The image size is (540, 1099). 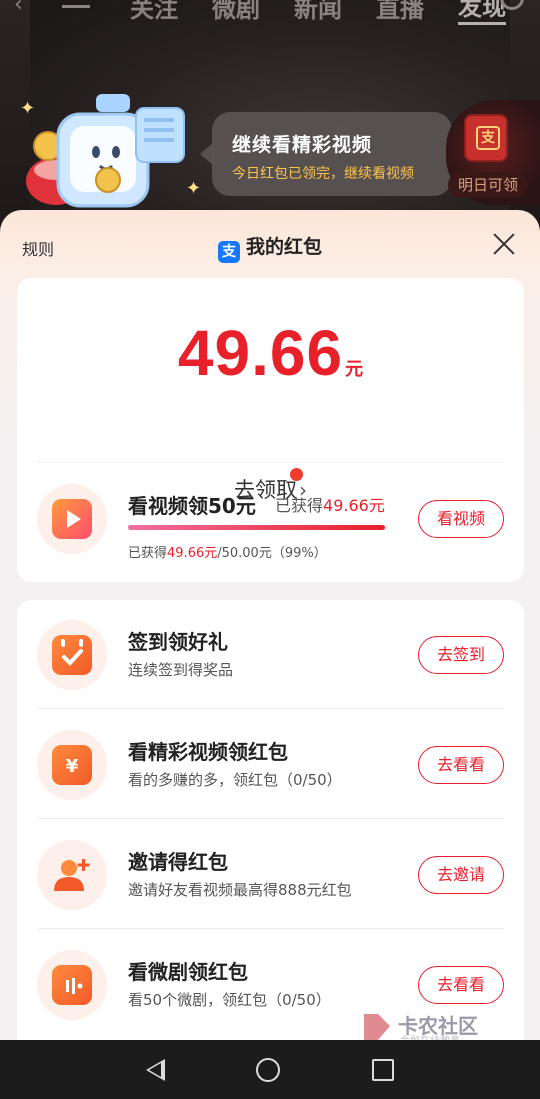 I want to click on task-subtitle: 邀请好友看视频最高得888元红包, so click(x=240, y=890).